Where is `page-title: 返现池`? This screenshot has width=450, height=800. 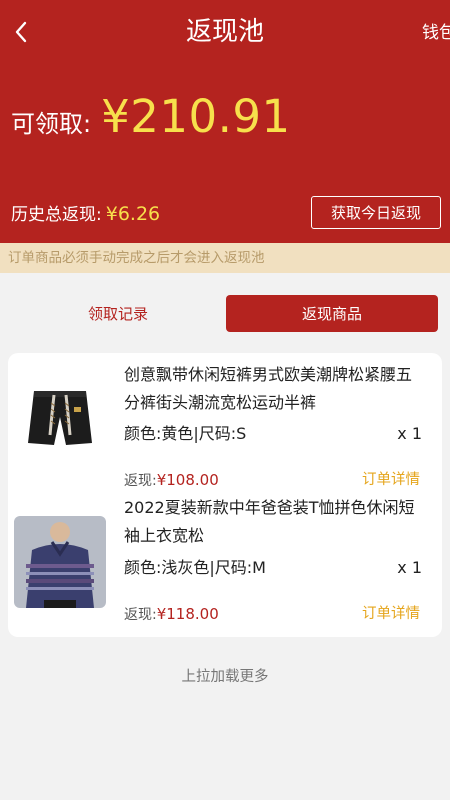
page-title: 返现池 is located at coordinates (224, 32).